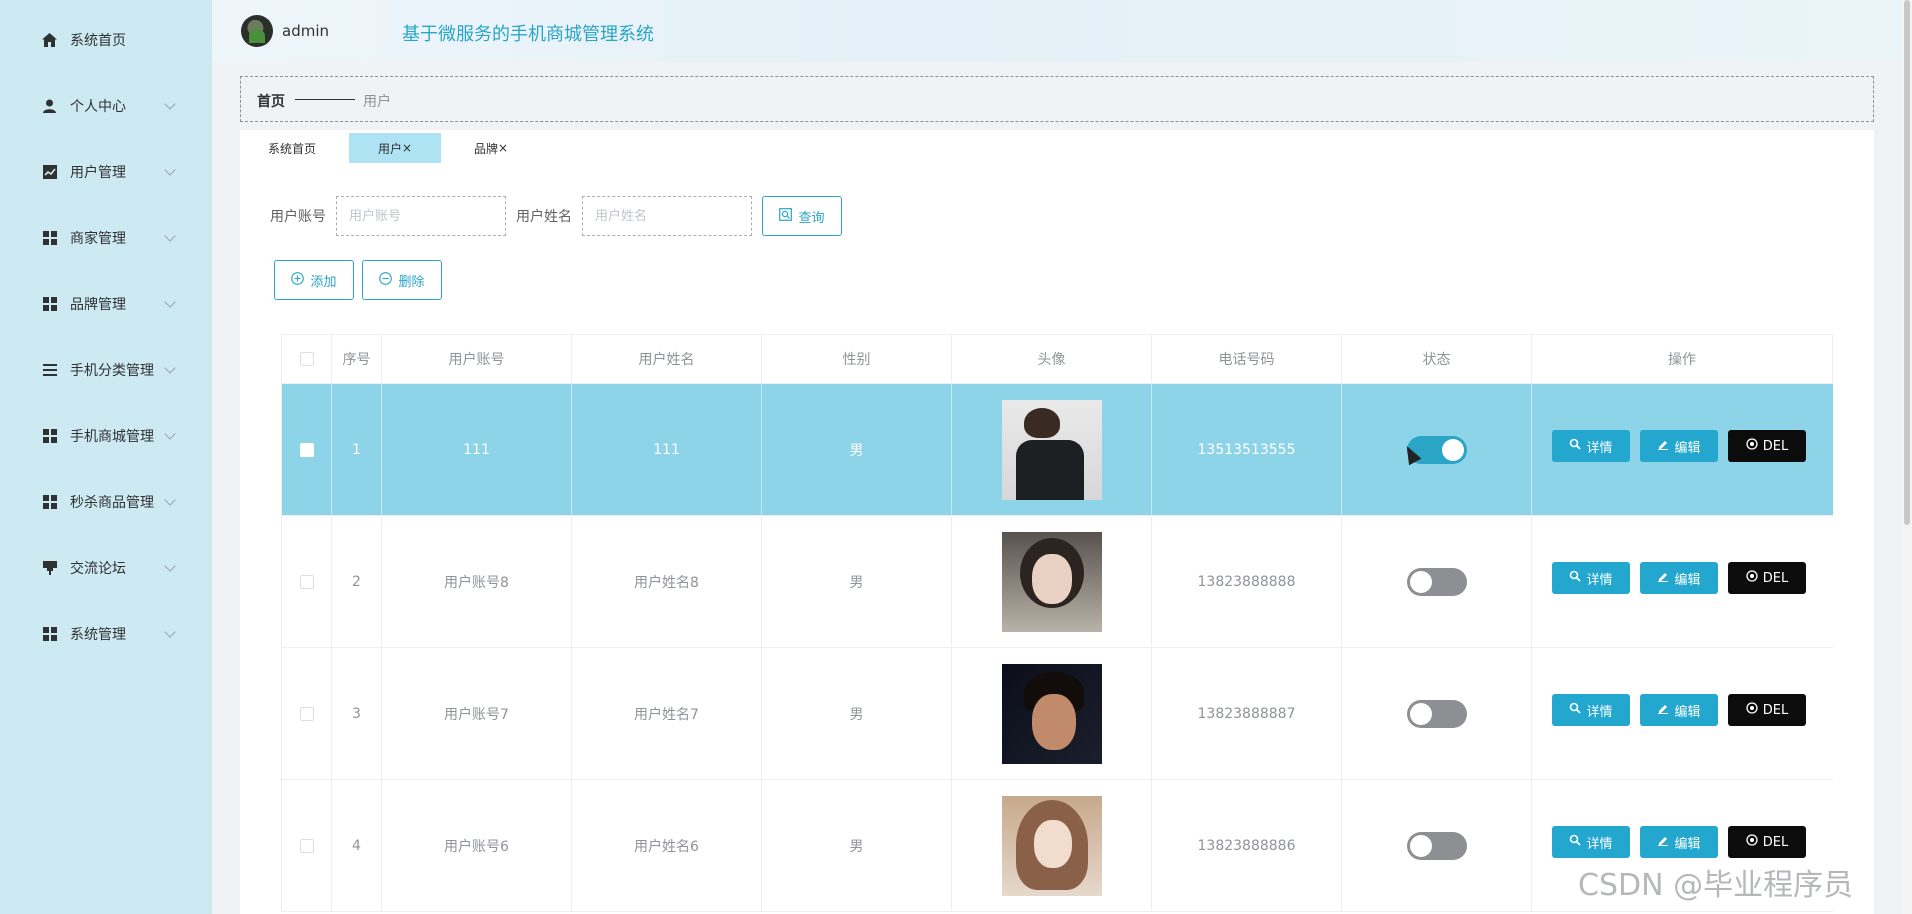 Image resolution: width=1912 pixels, height=914 pixels. I want to click on row-avatar-cell, so click(1052, 581).